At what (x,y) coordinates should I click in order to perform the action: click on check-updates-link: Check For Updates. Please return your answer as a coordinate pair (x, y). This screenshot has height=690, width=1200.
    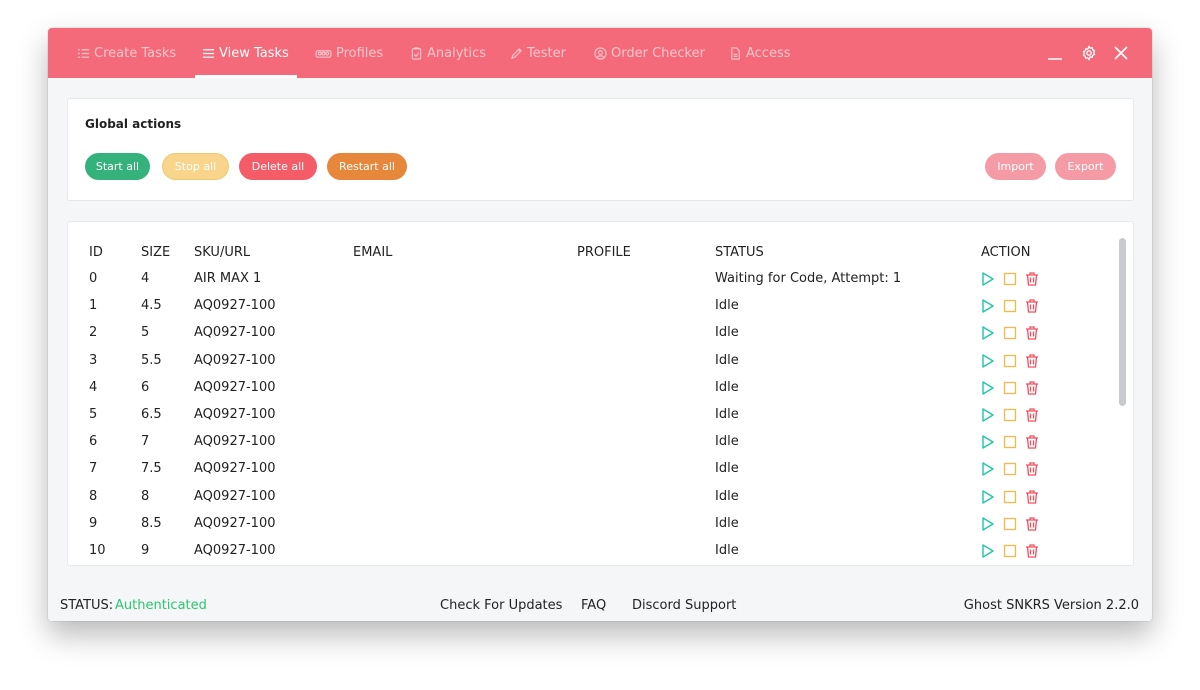
    Looking at the image, I should click on (501, 605).